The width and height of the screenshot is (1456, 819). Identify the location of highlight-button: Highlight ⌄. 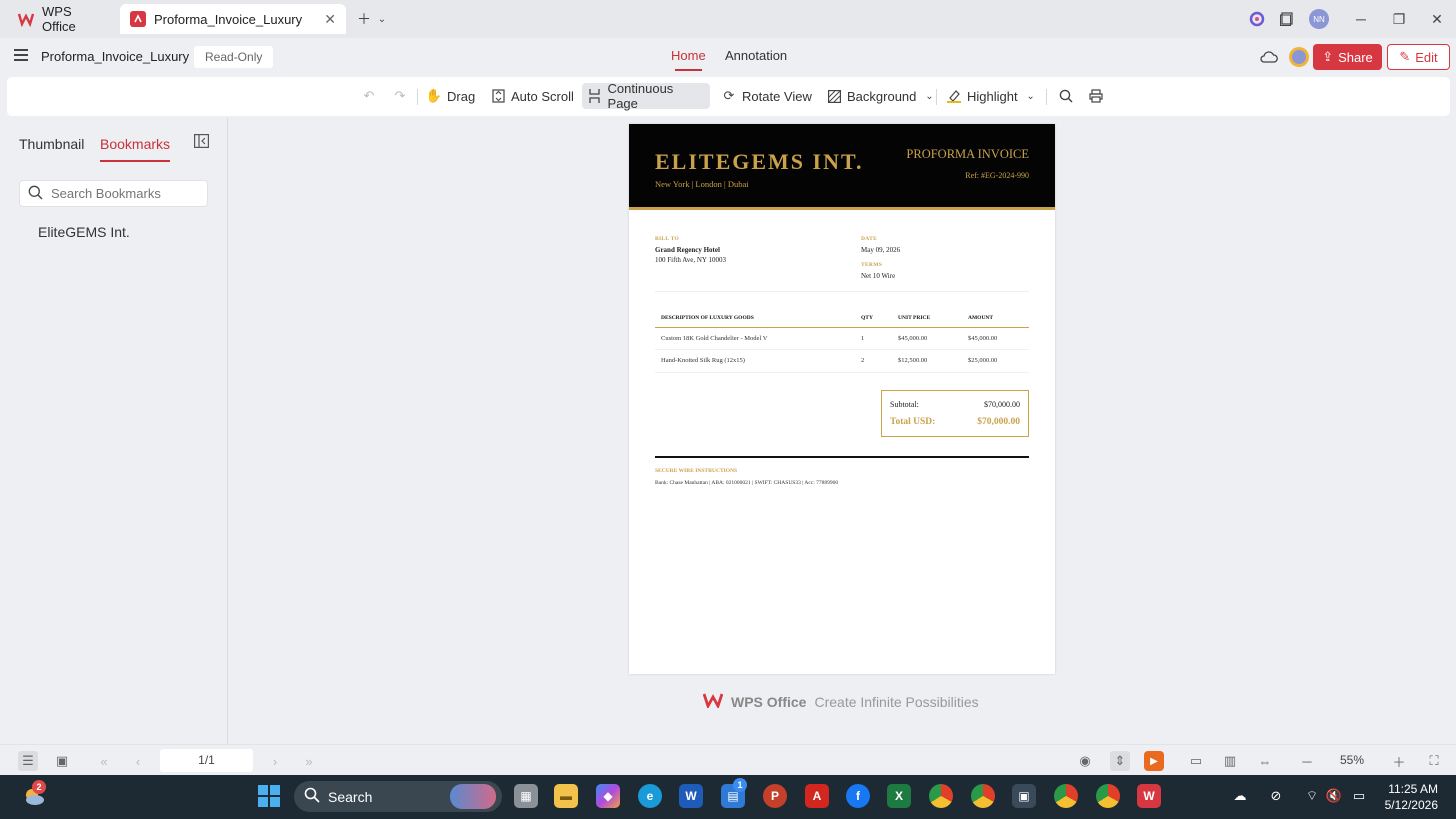
(992, 96).